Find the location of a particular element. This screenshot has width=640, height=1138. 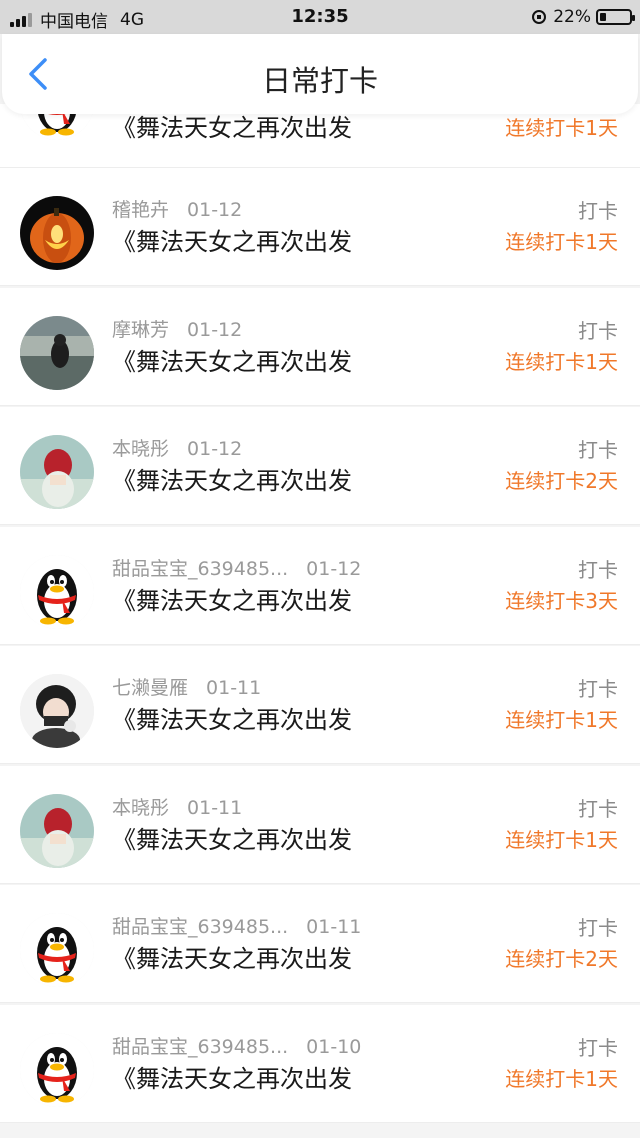

list-item: 甜品宝宝_639485... 01-12 《舞法天女之再次出发 打卡连续打卡3天 is located at coordinates (320, 585).